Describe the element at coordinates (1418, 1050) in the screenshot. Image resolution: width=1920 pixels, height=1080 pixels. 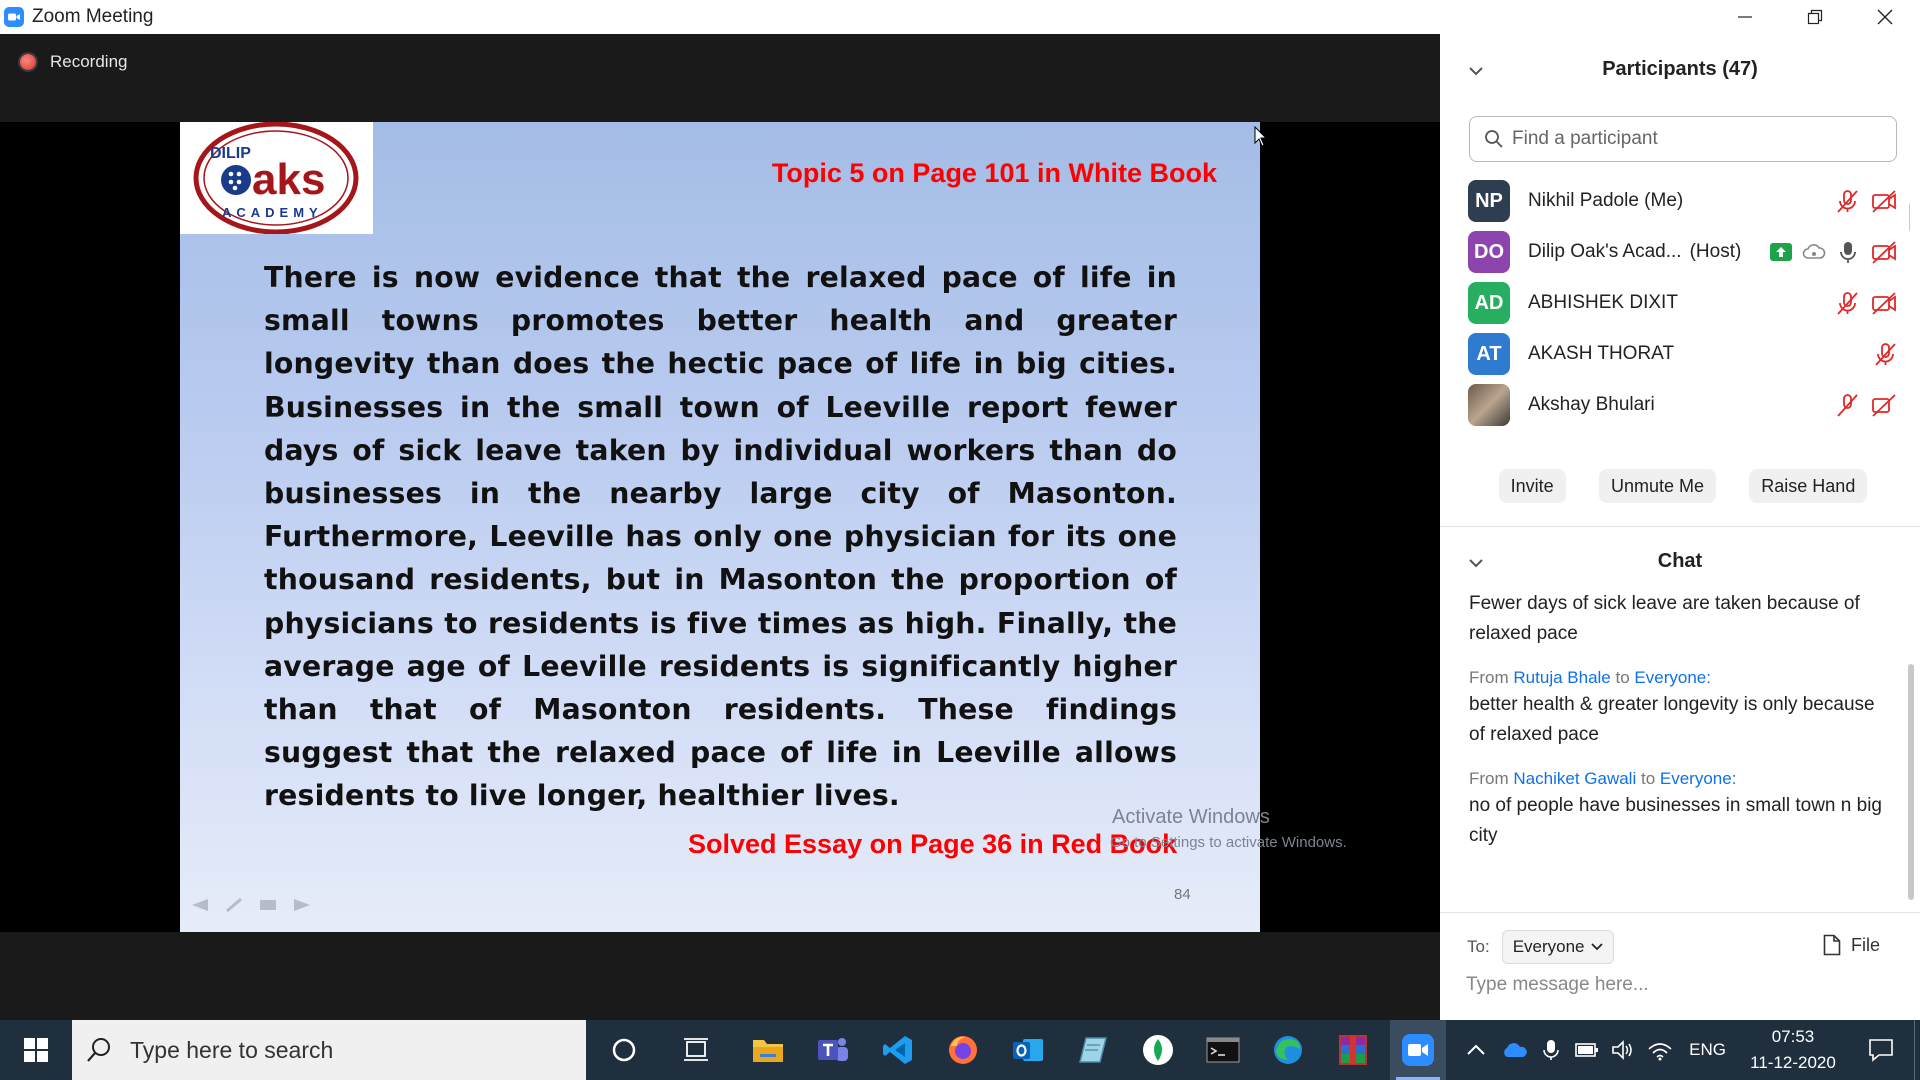
I see `zoom-taskbar-button` at that location.